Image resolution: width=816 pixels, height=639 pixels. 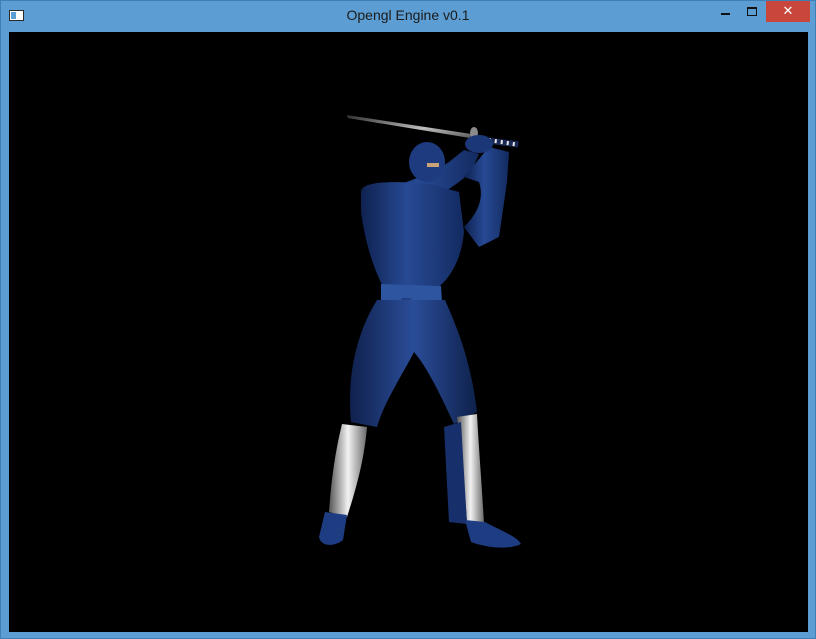 What do you see at coordinates (433, 165) in the screenshot?
I see `eye-slit` at bounding box center [433, 165].